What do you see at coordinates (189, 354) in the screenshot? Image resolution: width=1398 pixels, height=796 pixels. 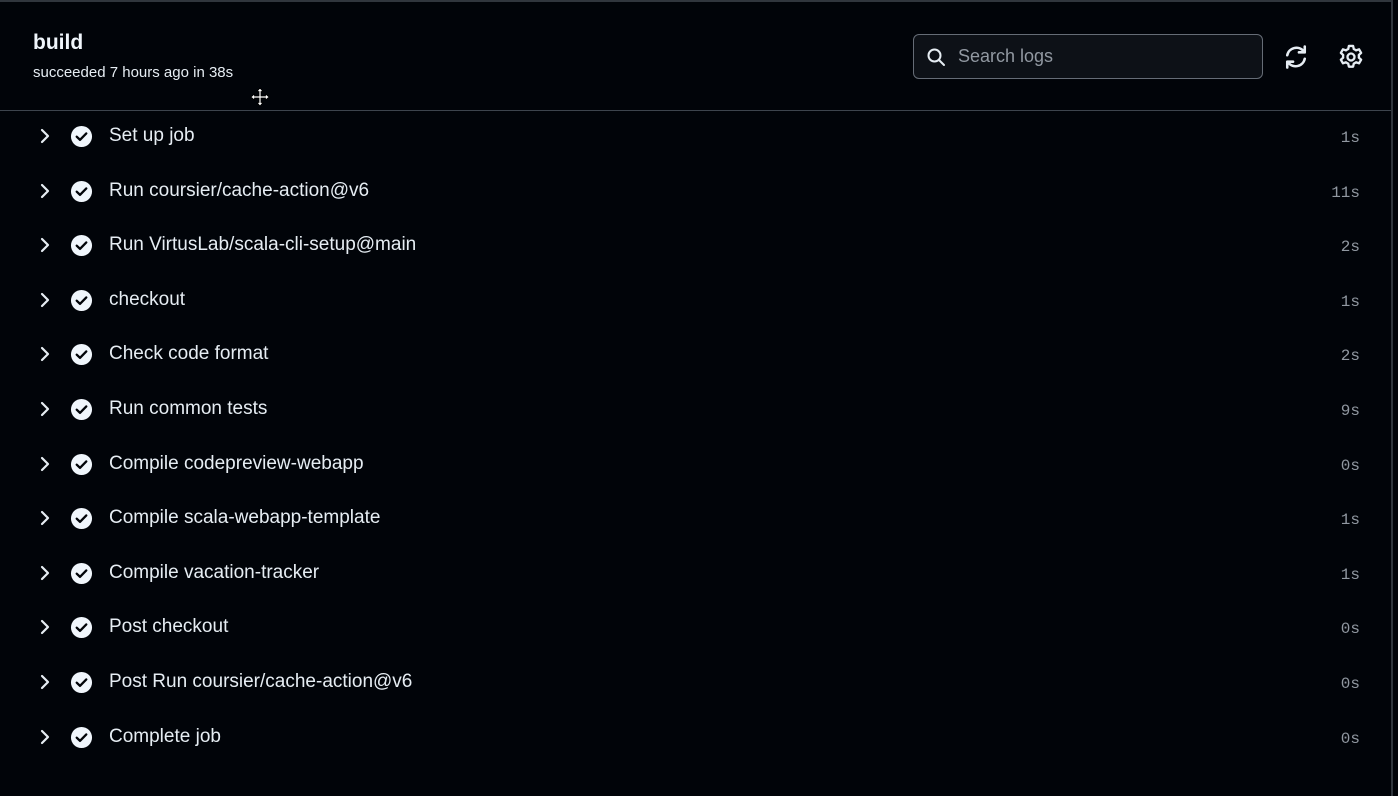 I see `step-name: Check code format` at bounding box center [189, 354].